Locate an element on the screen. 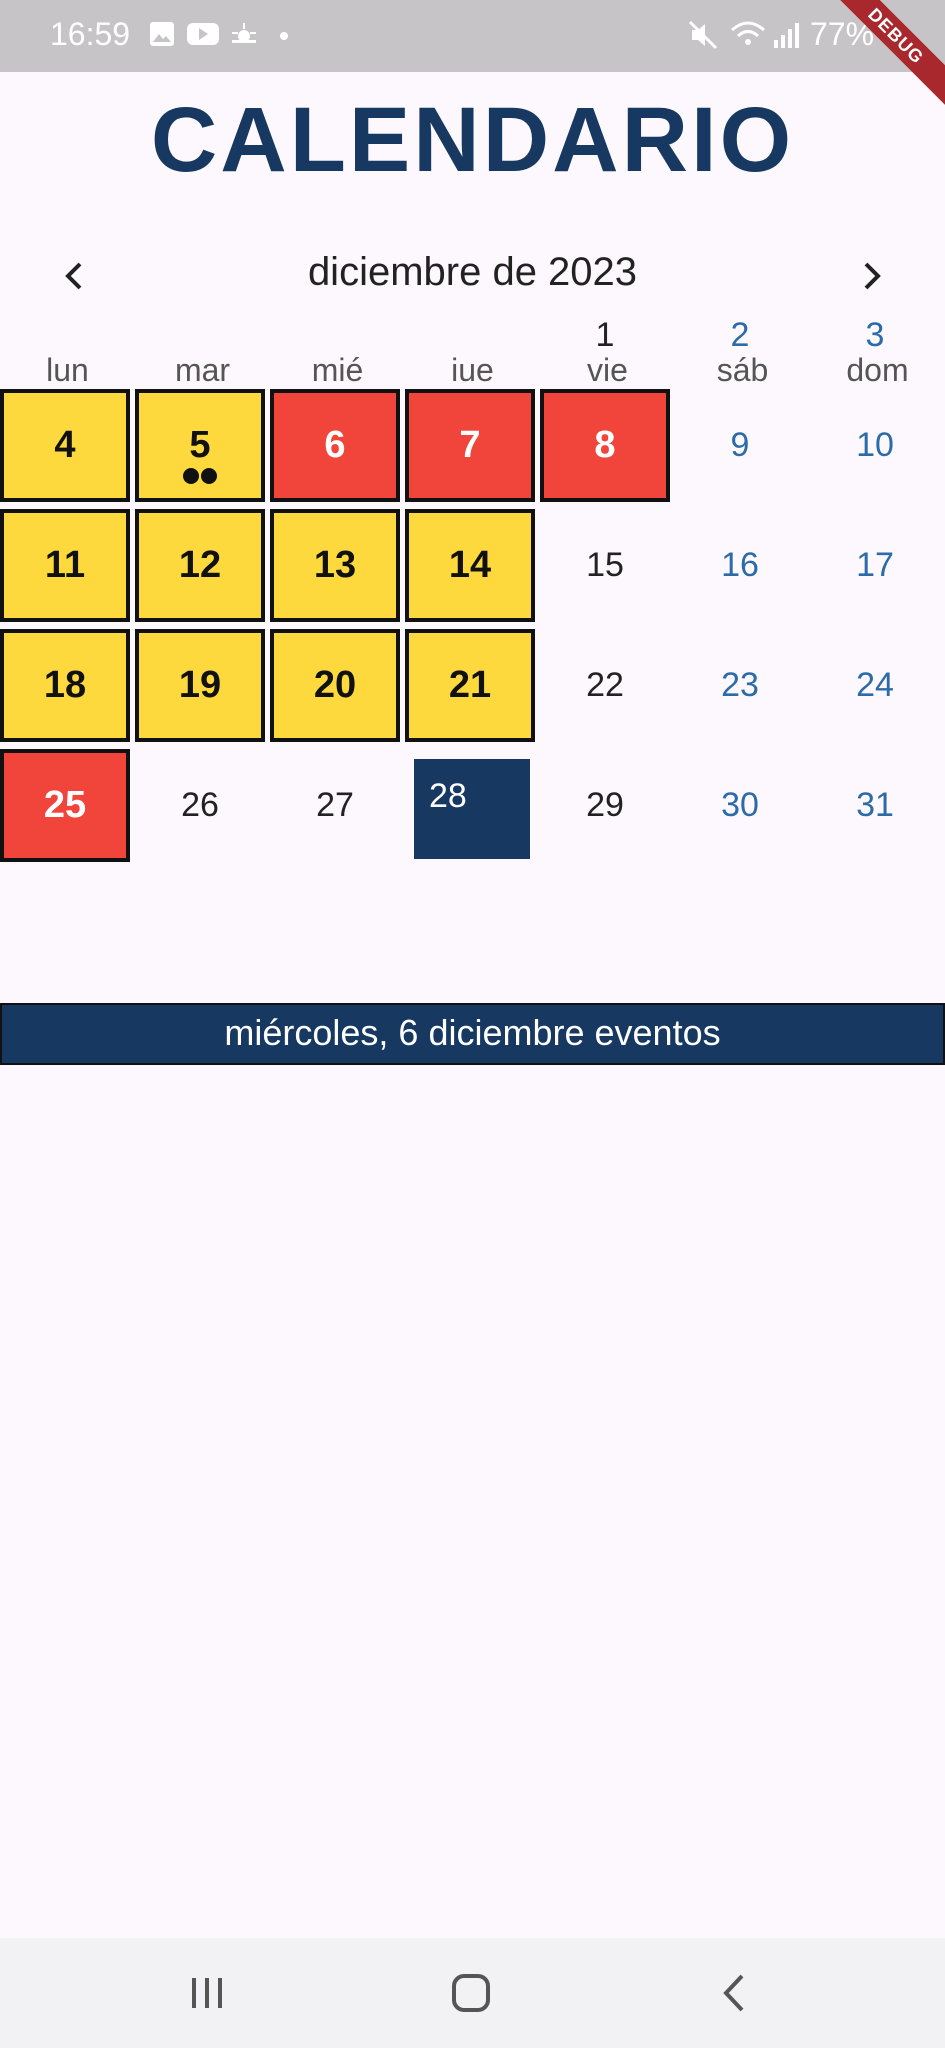 The height and width of the screenshot is (2048, 945). day-number: 13 is located at coordinates (335, 565).